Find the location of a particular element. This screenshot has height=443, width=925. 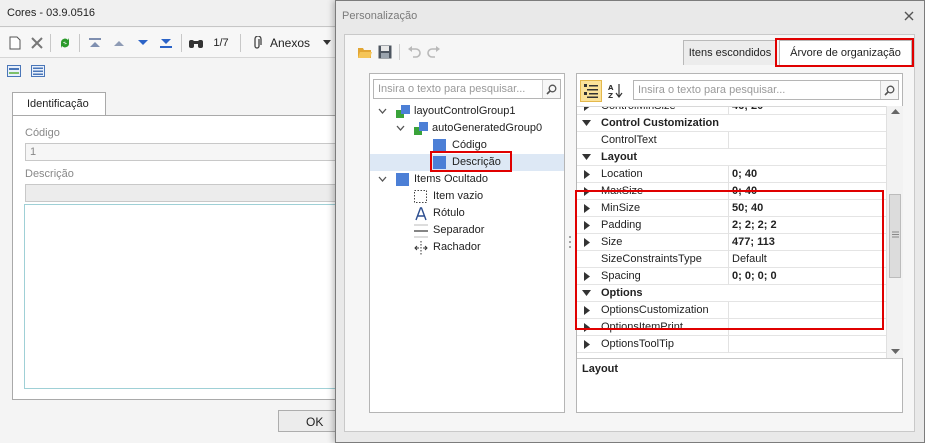

redo-icon is located at coordinates (434, 52).